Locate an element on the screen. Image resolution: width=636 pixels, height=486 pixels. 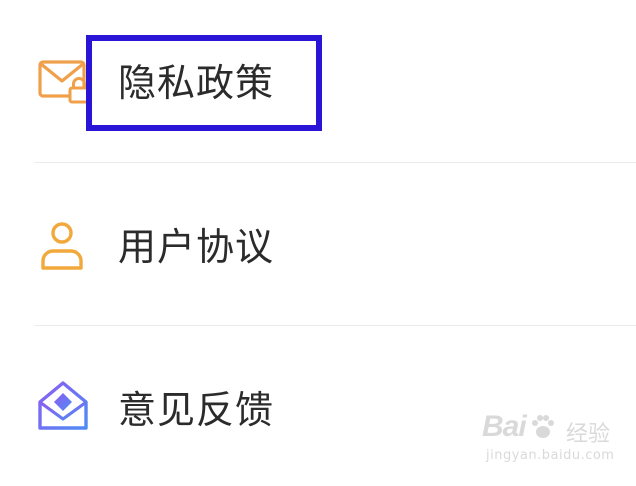
watermark-logo: Bai 经验 jingyan.baidu.com is located at coordinates (548, 438).